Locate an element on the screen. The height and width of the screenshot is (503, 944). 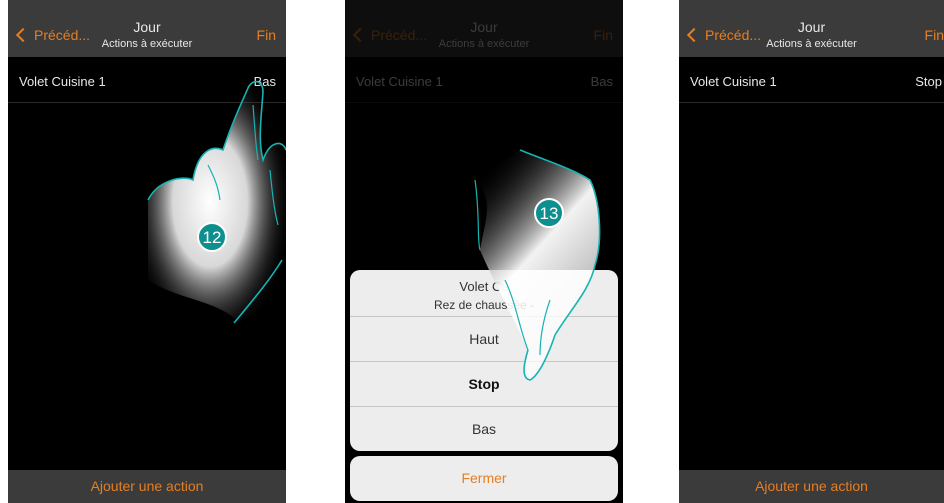
nav-header: Précéd... Jour Actions à exécuter Fin is located at coordinates (811, 28).